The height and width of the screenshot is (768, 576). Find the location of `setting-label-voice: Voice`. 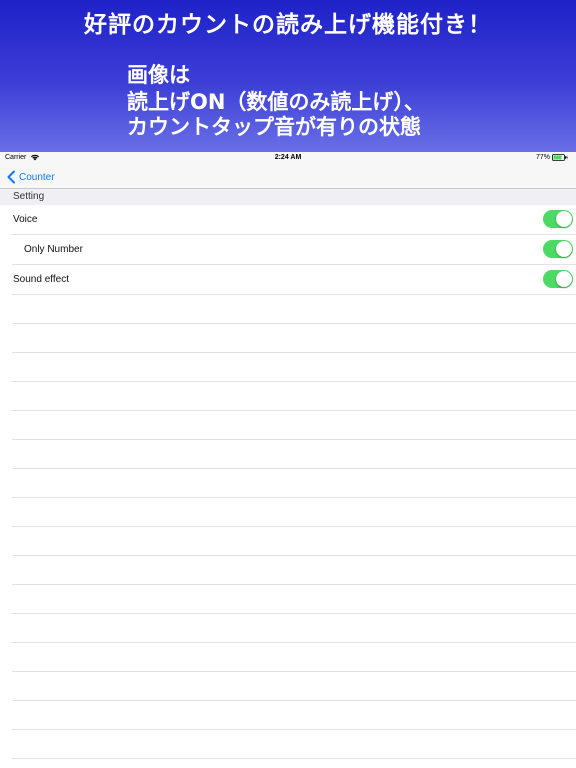

setting-label-voice: Voice is located at coordinates (25, 219).